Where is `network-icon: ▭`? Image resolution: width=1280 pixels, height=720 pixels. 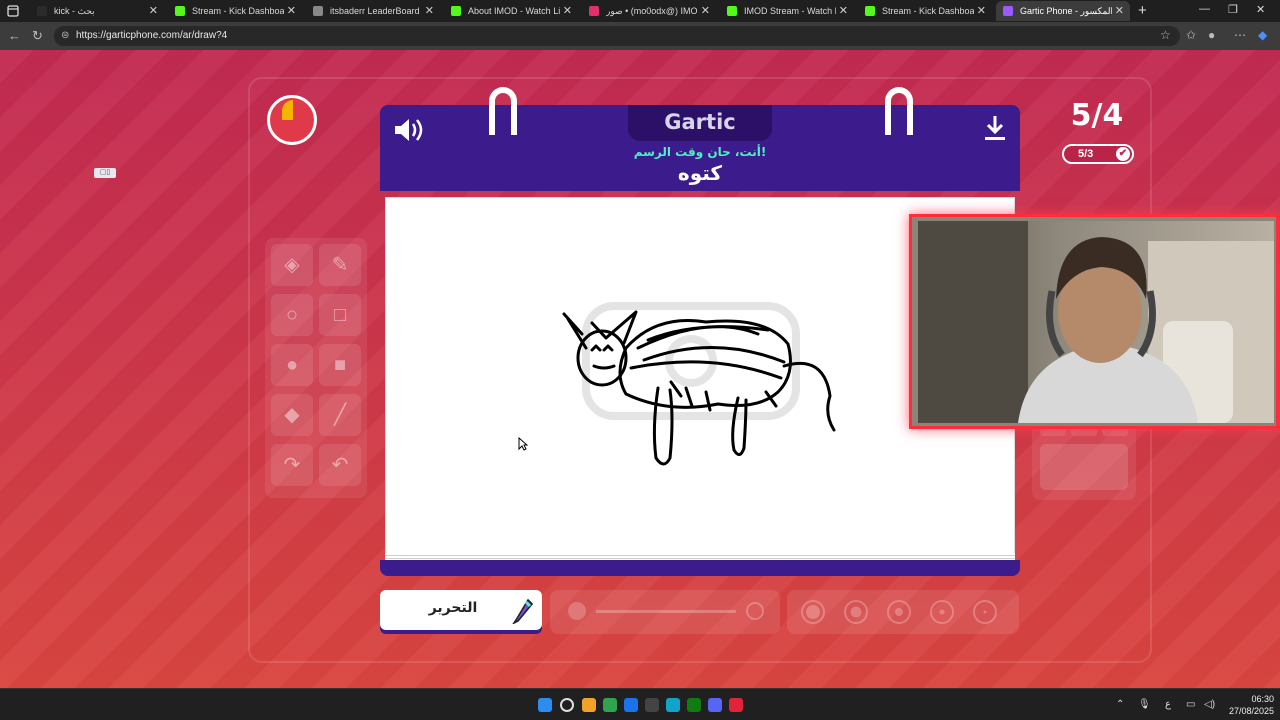
network-icon: ▭ is located at coordinates (1190, 704).